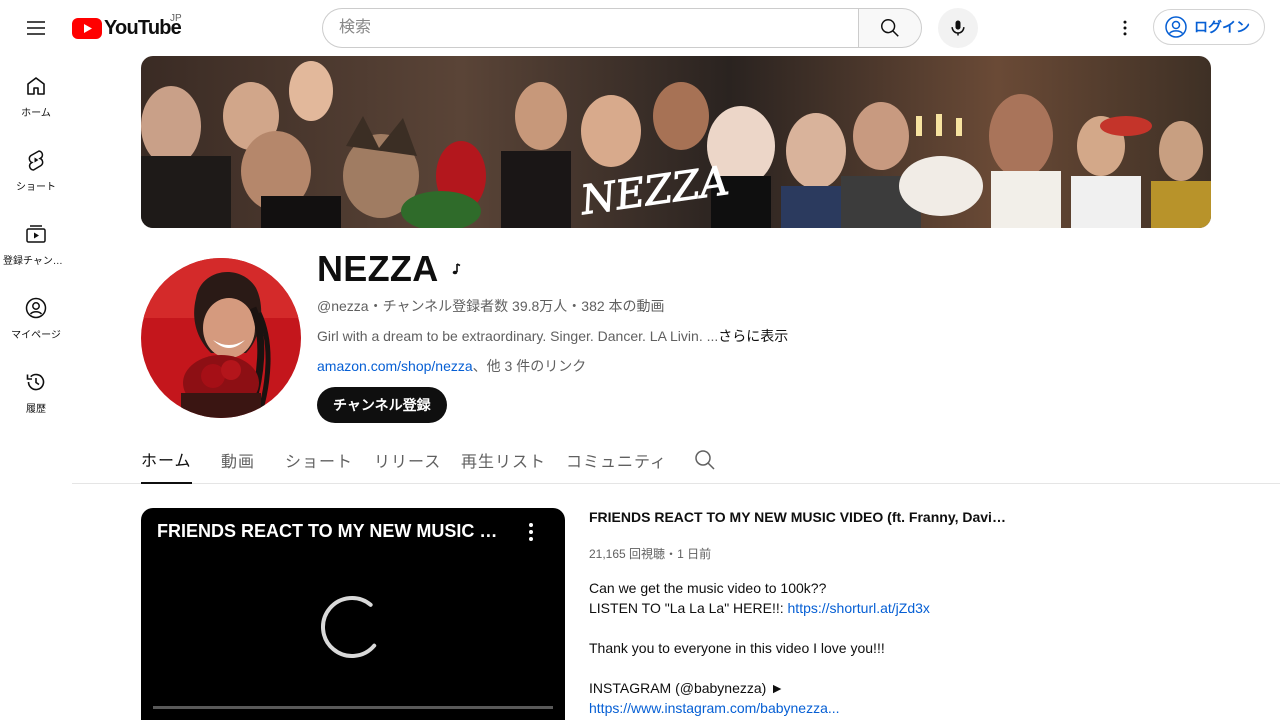  Describe the element at coordinates (590, 28) in the screenshot. I see `search-input` at that location.